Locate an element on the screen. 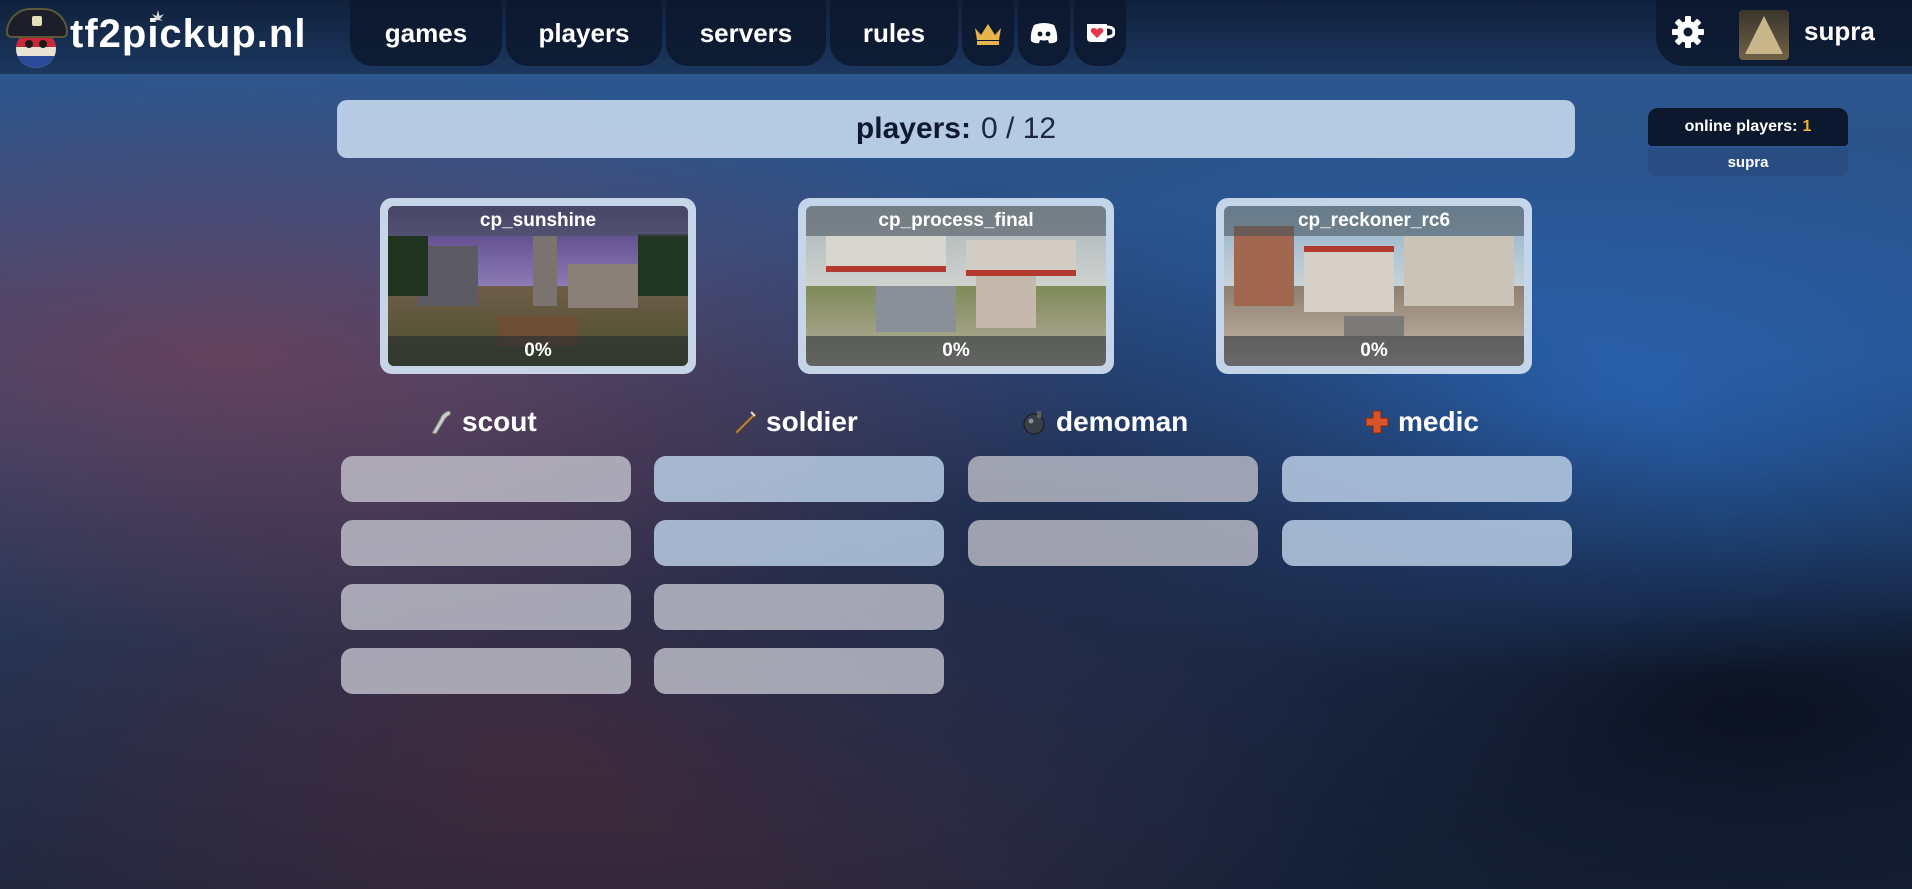 The width and height of the screenshot is (1912, 889). online-players-panel: online players: 1 supra is located at coordinates (1748, 142).